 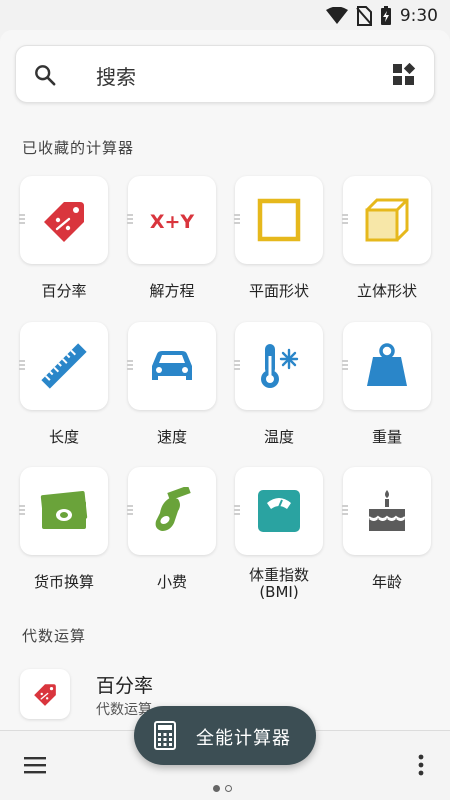 I want to click on tile-label: 平面形状, so click(x=278, y=291).